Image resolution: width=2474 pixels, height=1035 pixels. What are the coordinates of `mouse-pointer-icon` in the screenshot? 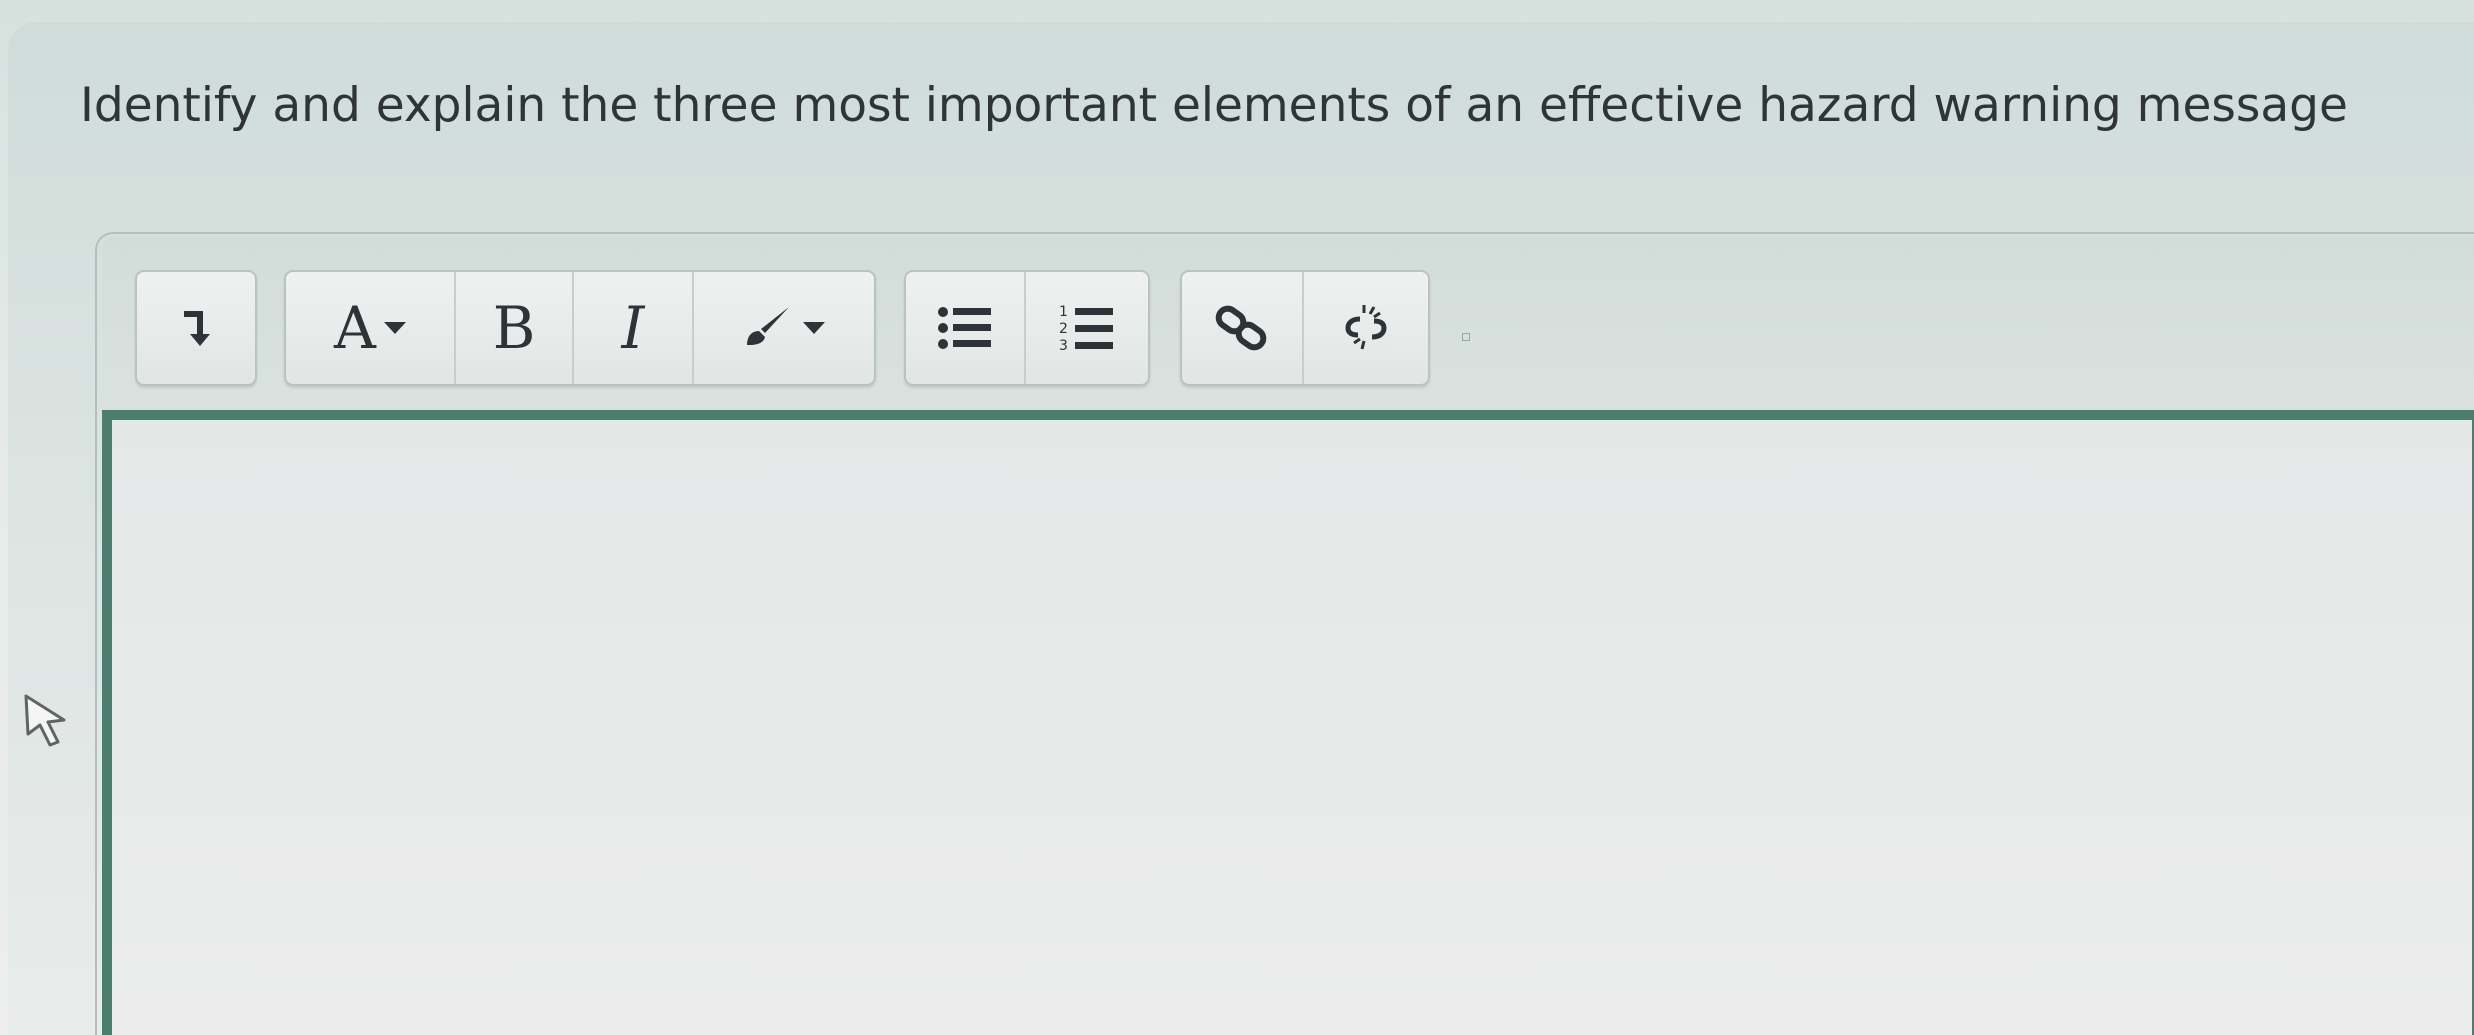 It's located at (45, 720).